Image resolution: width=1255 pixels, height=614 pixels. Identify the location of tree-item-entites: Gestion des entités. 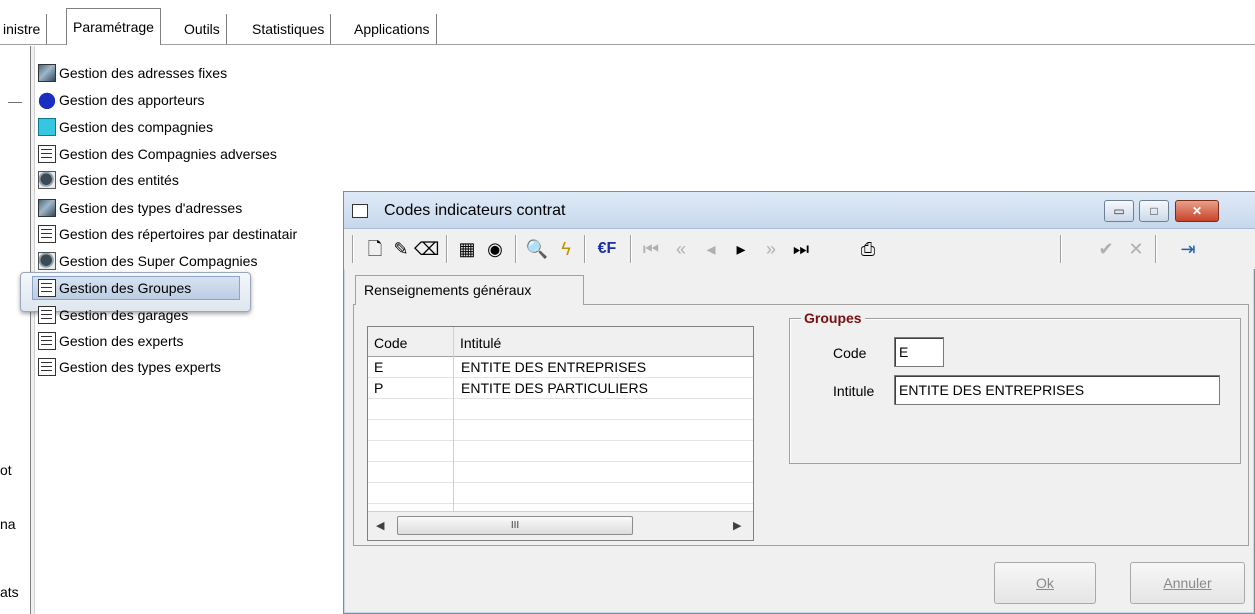
(108, 180).